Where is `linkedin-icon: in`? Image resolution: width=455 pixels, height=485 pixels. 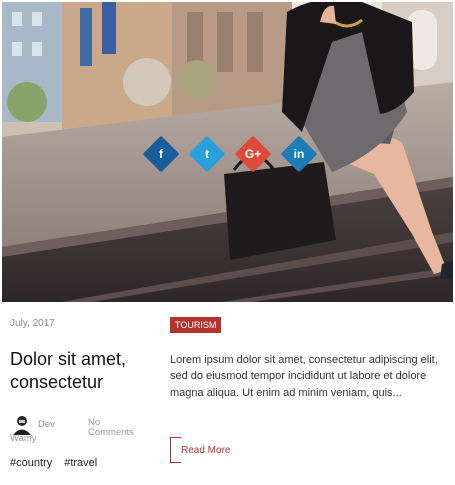
linkedin-icon: in is located at coordinates (299, 154).